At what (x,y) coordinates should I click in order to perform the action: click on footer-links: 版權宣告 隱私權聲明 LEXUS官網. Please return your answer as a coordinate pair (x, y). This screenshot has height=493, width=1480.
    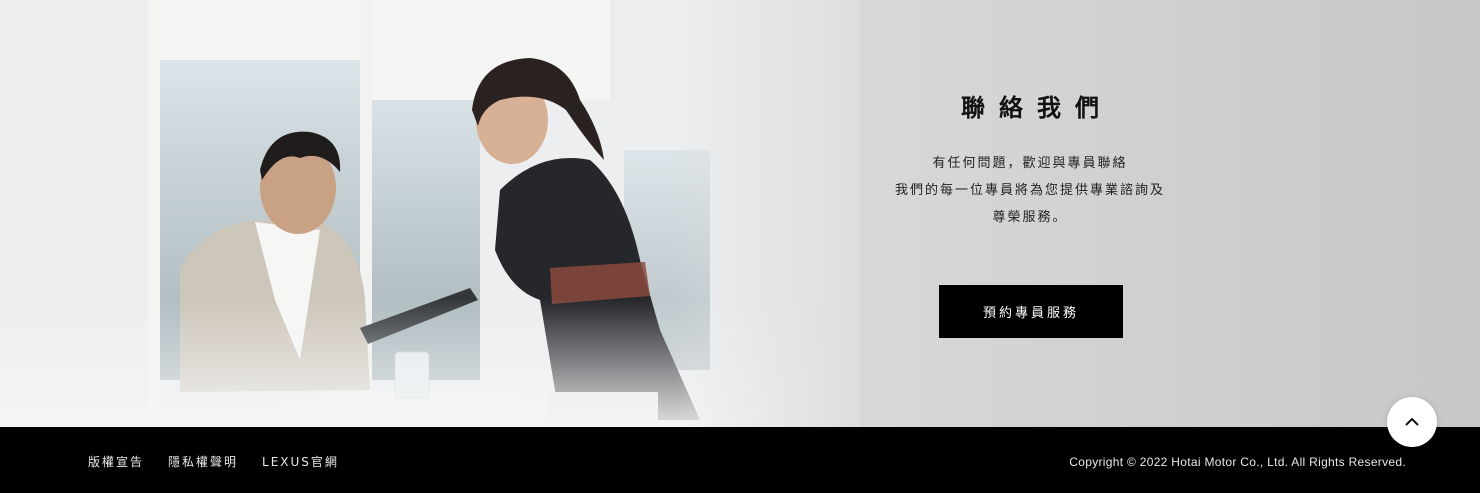
    Looking at the image, I should click on (213, 461).